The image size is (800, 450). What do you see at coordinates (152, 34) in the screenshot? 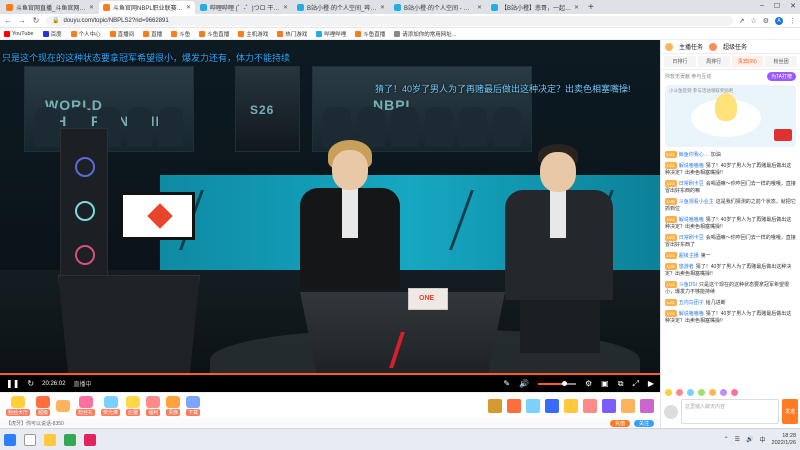
I see `bookmark-item: 直播` at bounding box center [152, 34].